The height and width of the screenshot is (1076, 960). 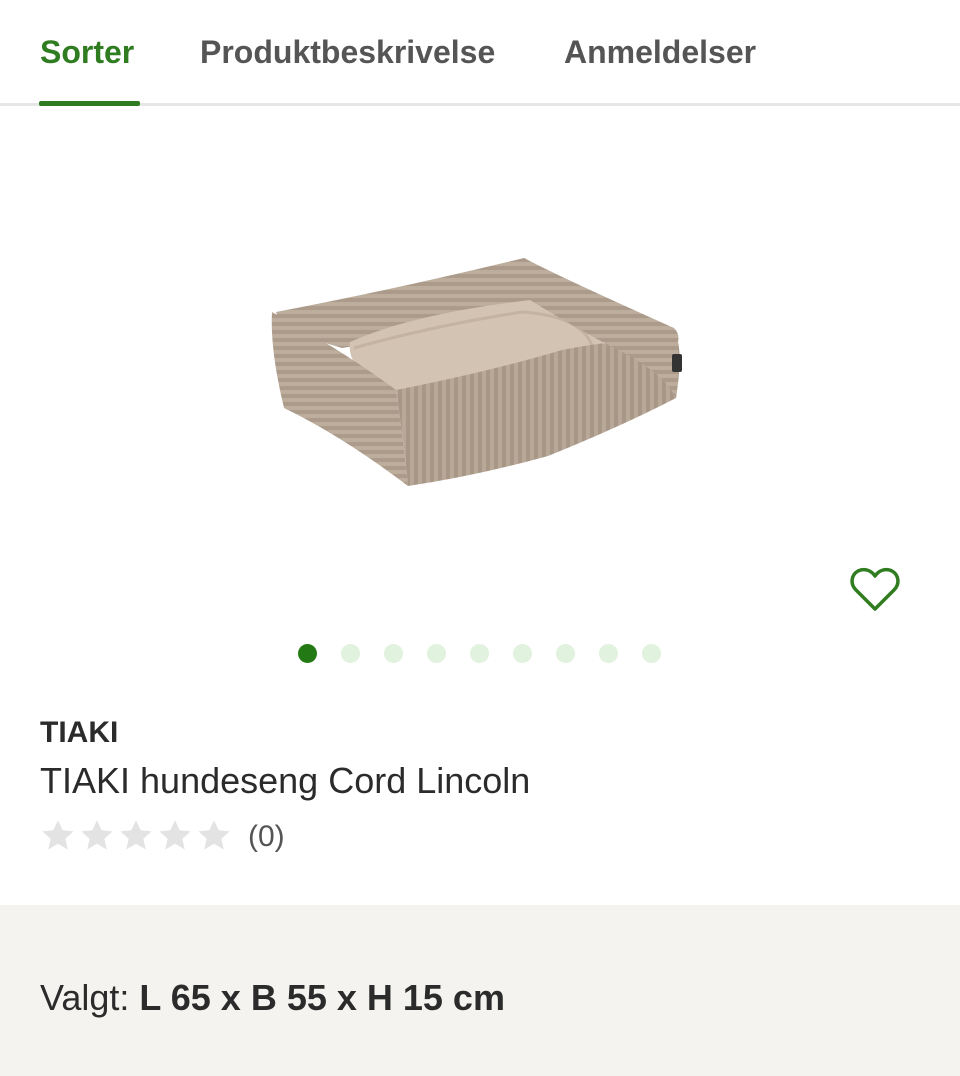 What do you see at coordinates (89, 103) in the screenshot?
I see `active-tab-indicator` at bounding box center [89, 103].